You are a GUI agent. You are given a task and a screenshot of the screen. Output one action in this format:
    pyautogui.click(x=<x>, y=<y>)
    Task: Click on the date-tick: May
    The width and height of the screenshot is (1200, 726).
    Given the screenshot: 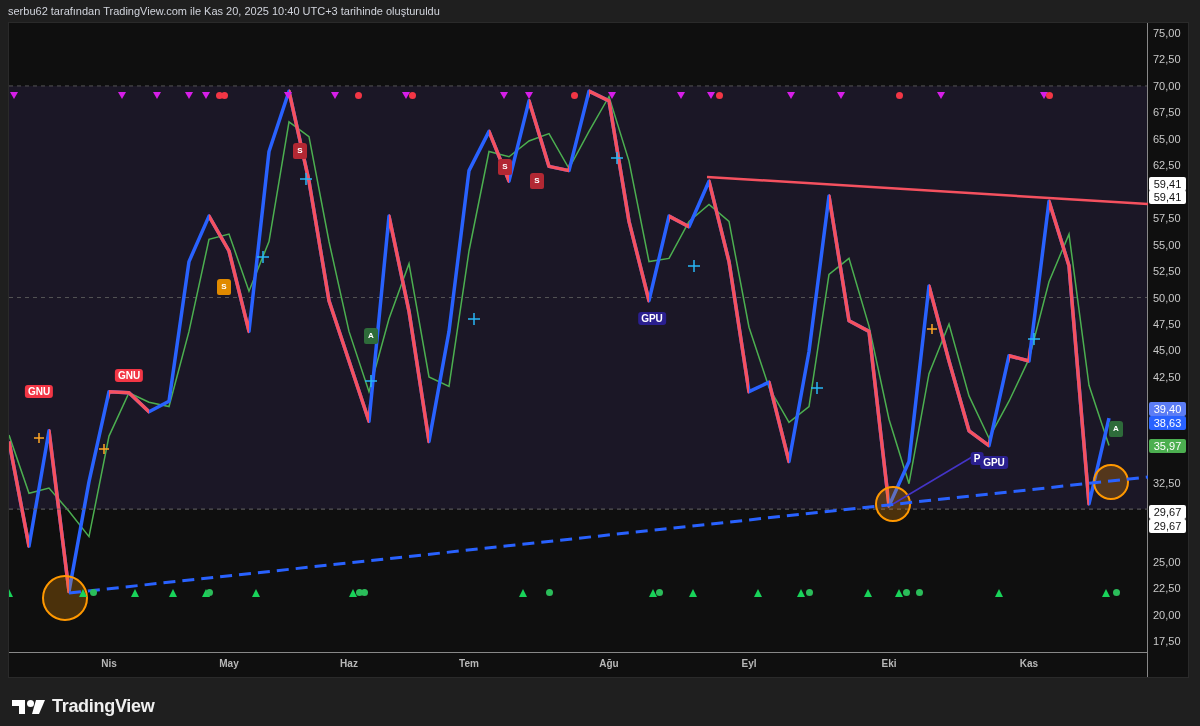 What is the action you would take?
    pyautogui.click(x=229, y=663)
    